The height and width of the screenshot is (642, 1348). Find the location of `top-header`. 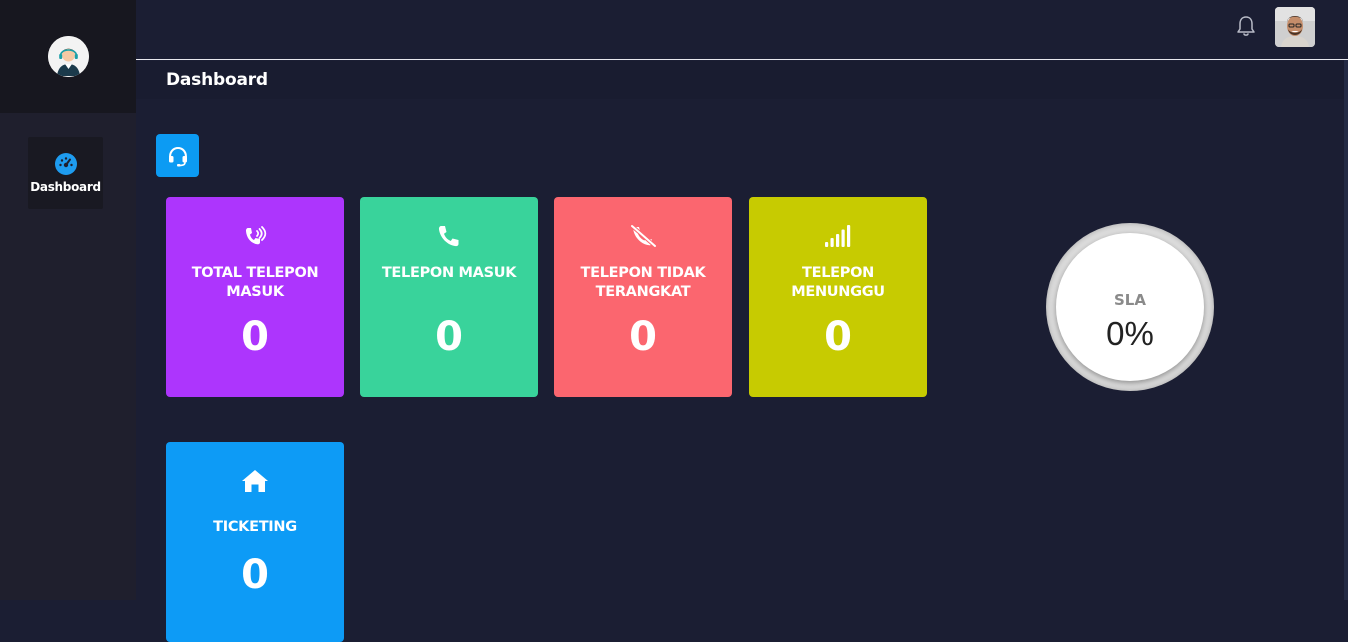

top-header is located at coordinates (742, 30).